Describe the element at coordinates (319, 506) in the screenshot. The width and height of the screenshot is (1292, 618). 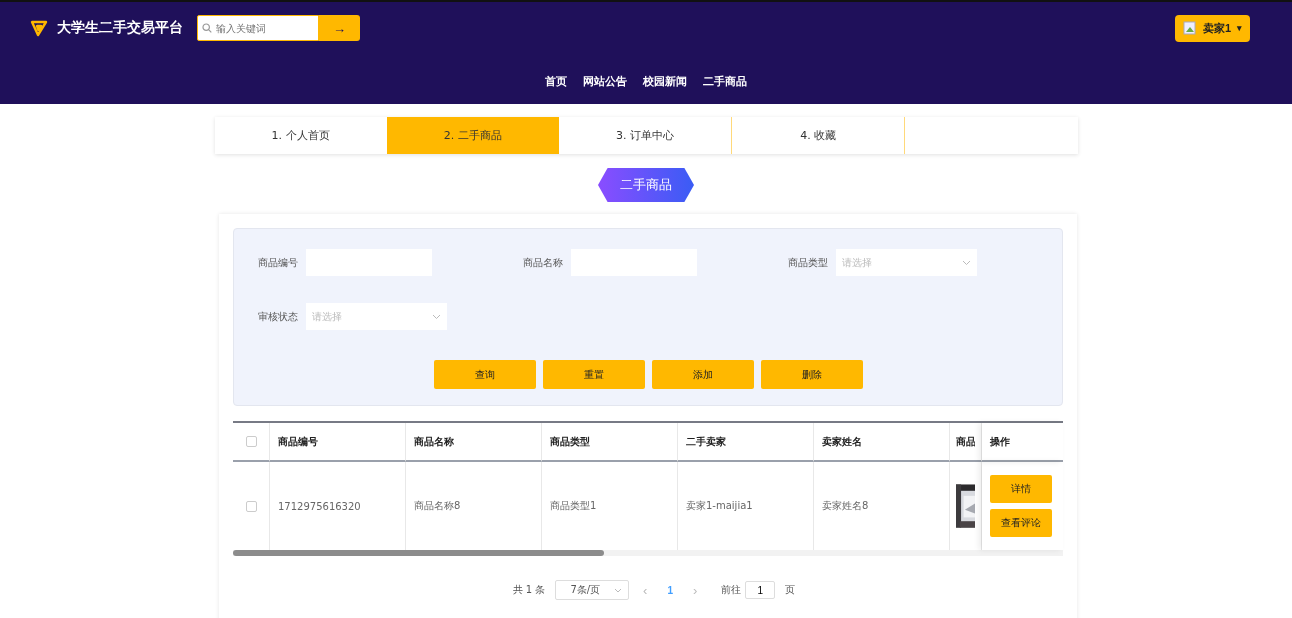
I see `table-cell: 1712975616320` at that location.